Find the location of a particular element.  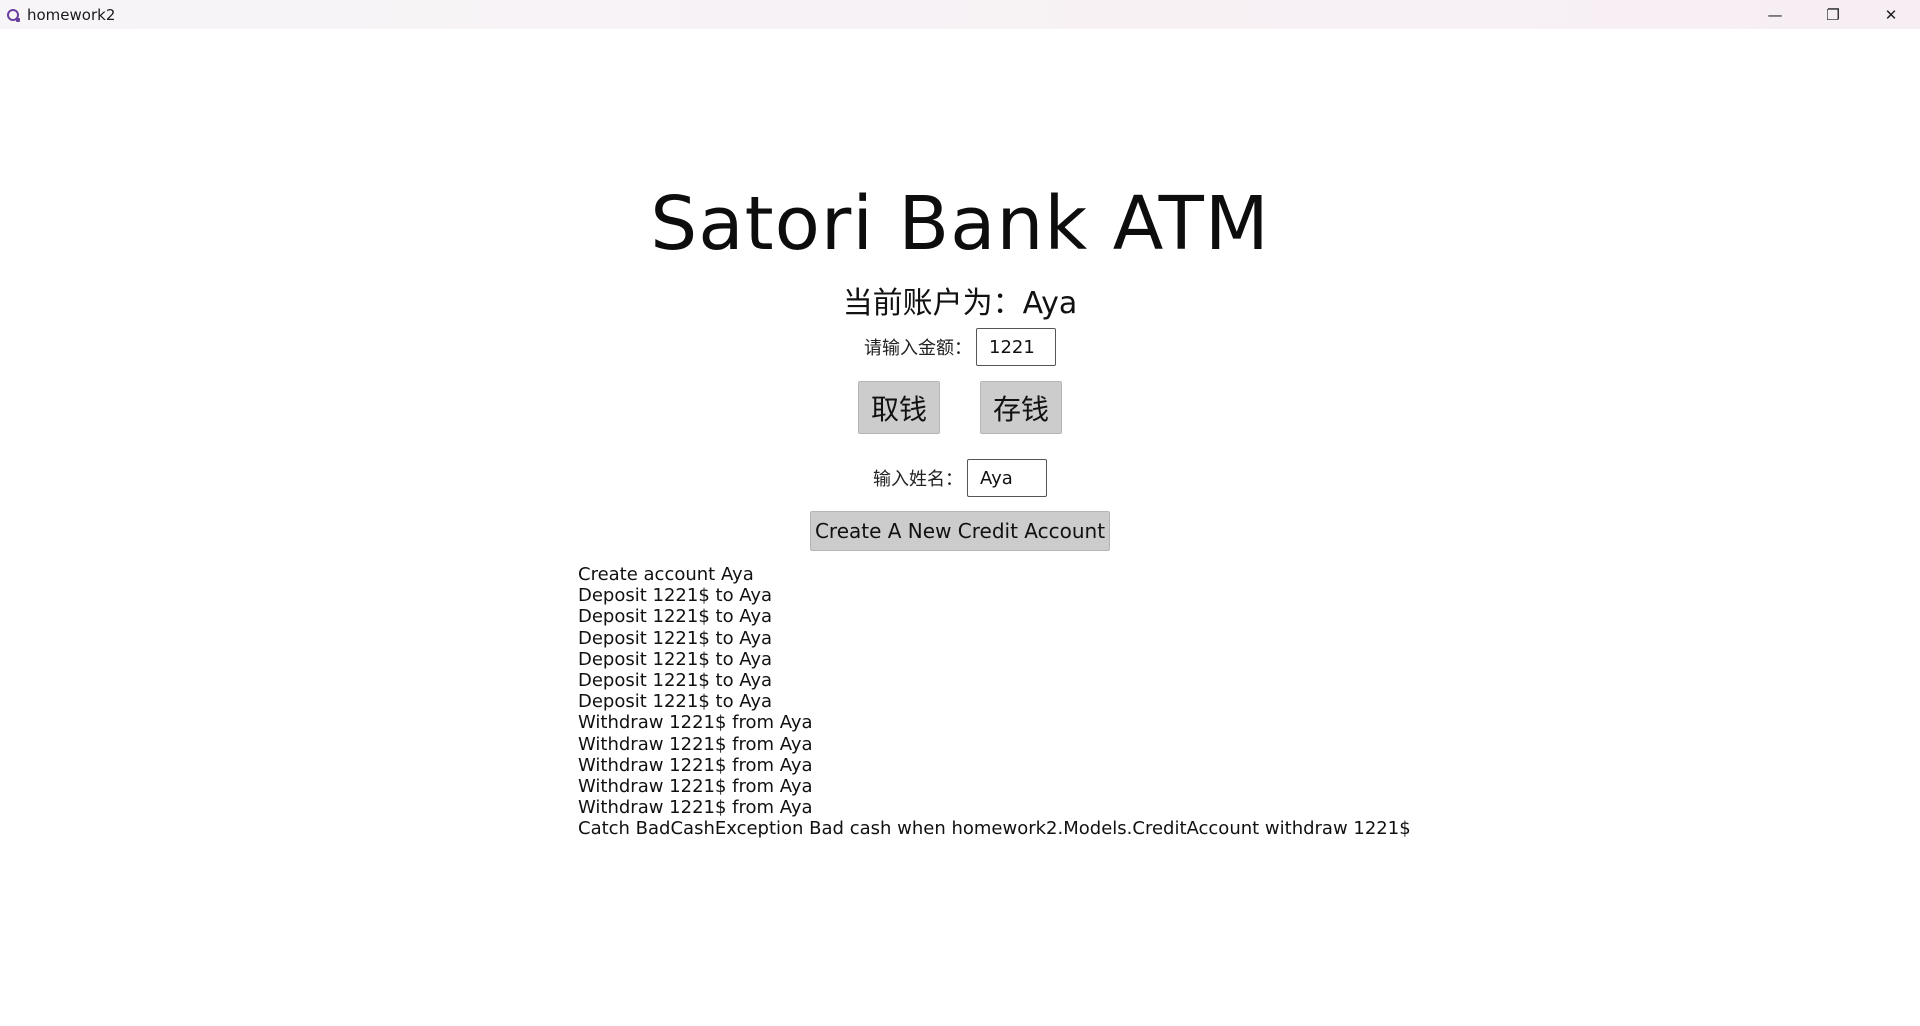

restore-icon: ❐ is located at coordinates (1833, 14).